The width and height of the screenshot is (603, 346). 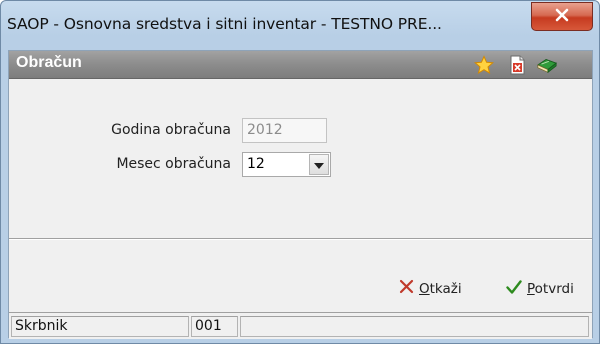 I want to click on pdf-delete-icon, so click(x=517, y=65).